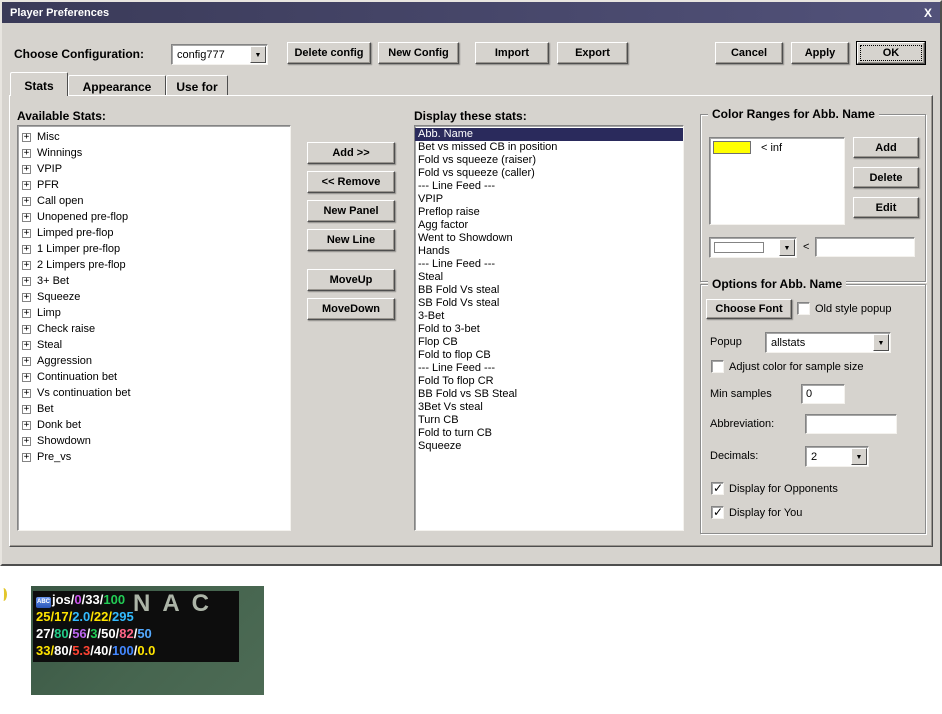 This screenshot has width=942, height=714. What do you see at coordinates (549, 290) in the screenshot?
I see `display-stat-item: BB Fold Vs steal` at bounding box center [549, 290].